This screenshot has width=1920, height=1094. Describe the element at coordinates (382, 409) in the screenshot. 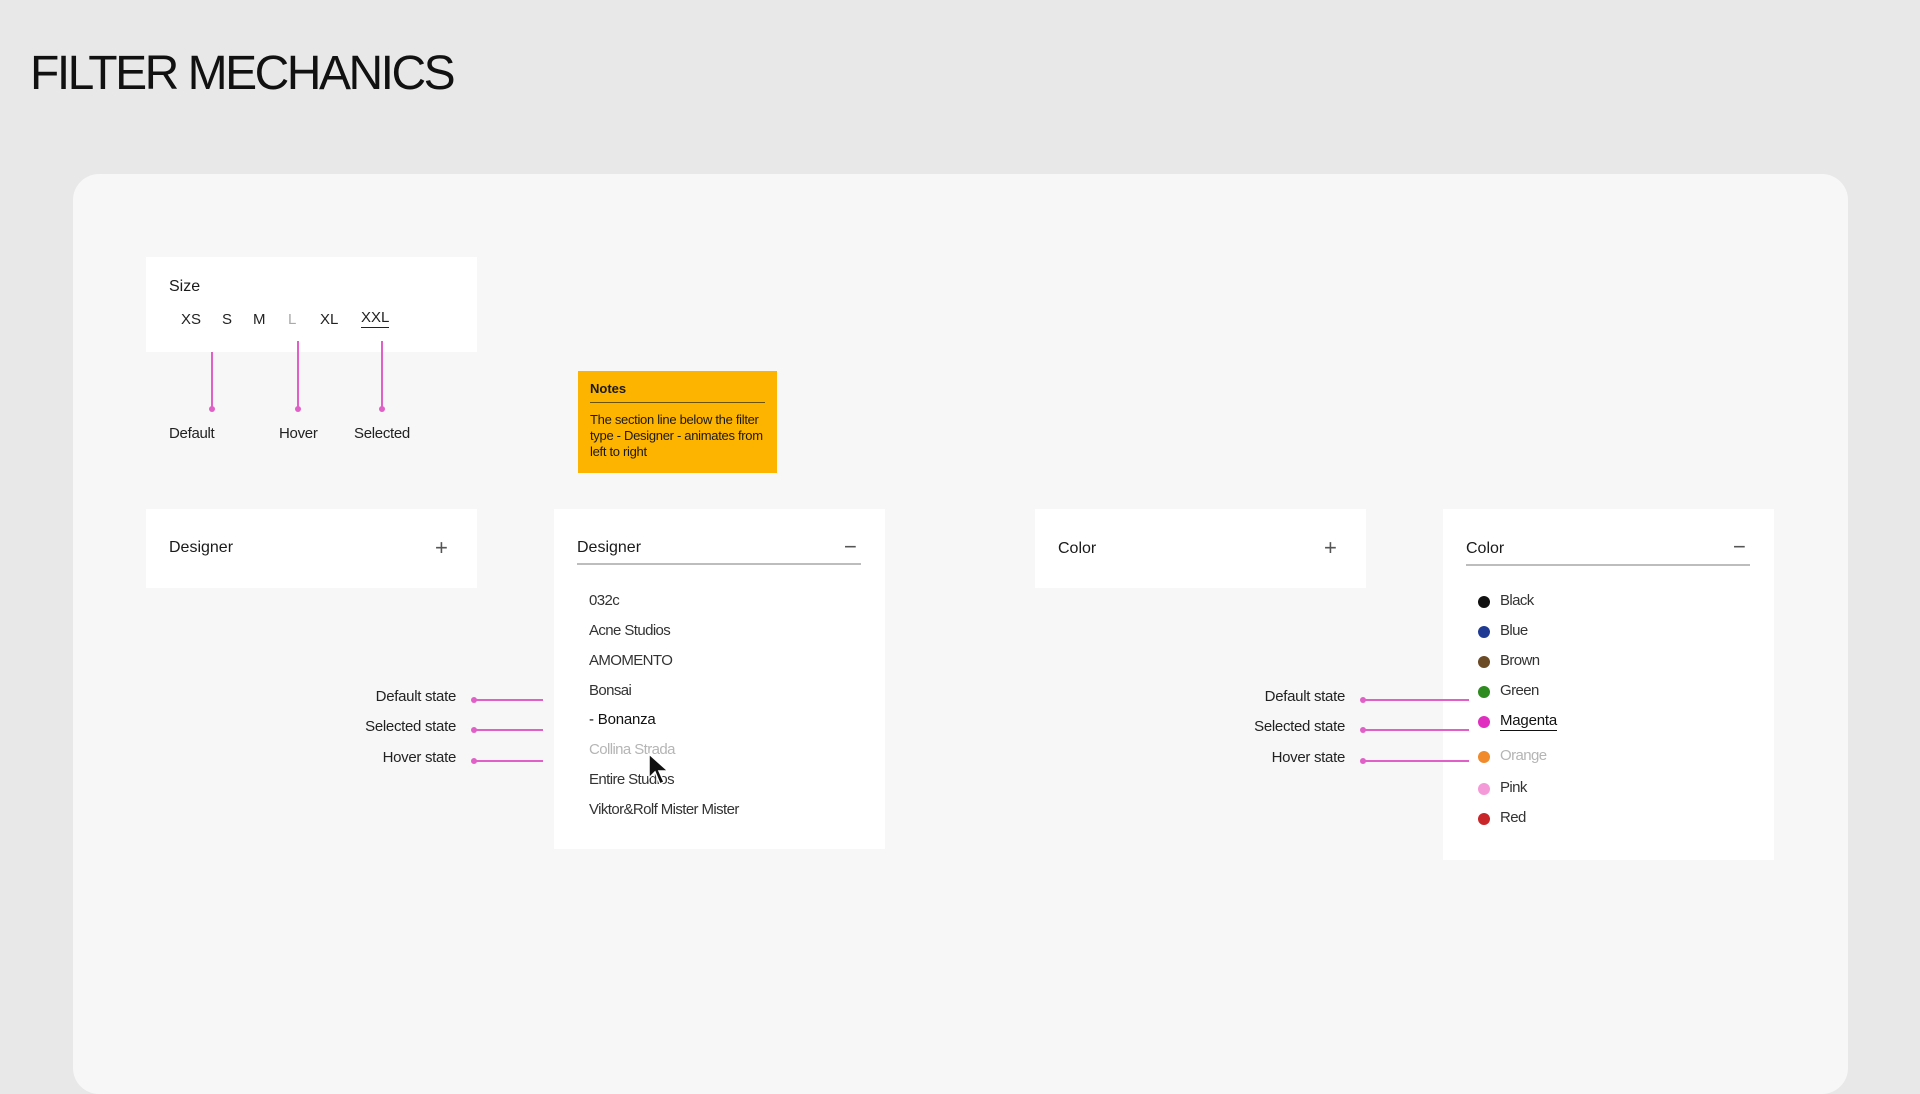

I see `annotation-dot-selected` at that location.